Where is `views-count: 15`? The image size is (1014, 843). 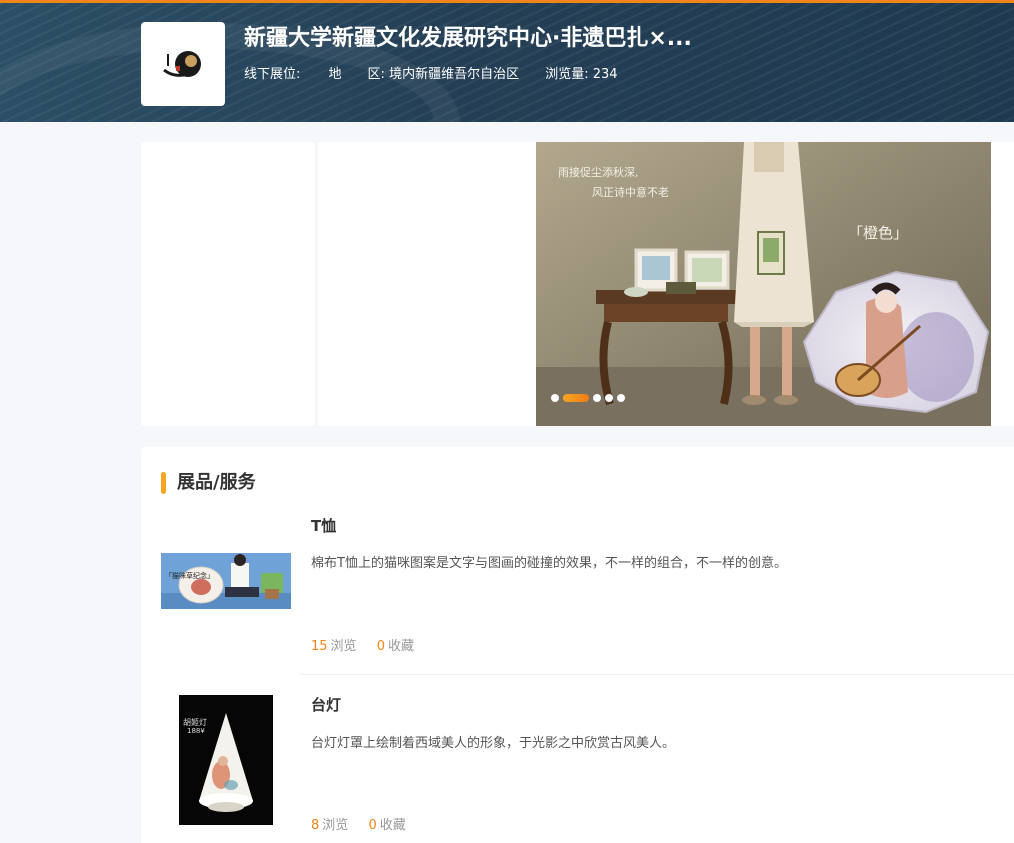 views-count: 15 is located at coordinates (319, 646).